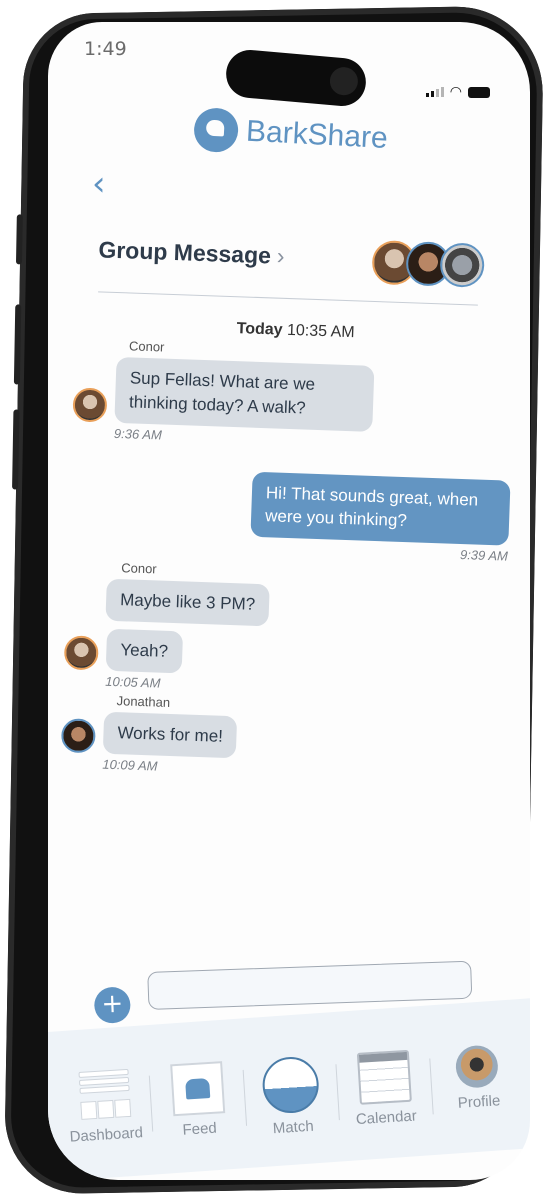 This screenshot has width=544, height=1204. What do you see at coordinates (185, 252) in the screenshot?
I see `title-text: Group Message` at bounding box center [185, 252].